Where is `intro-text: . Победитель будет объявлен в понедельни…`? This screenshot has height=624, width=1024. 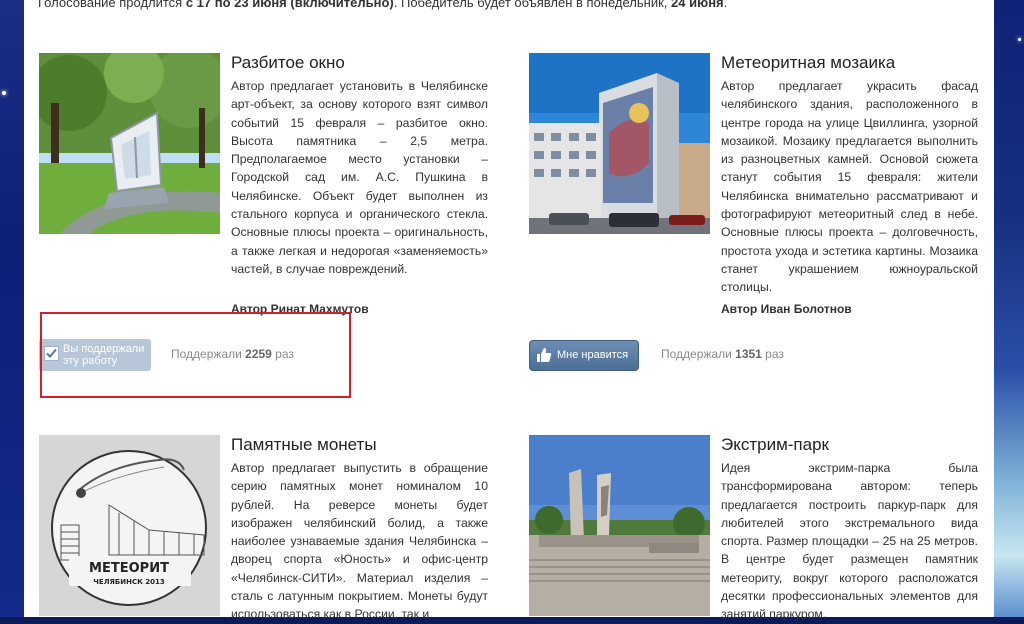 intro-text: . Победитель будет объявлен в понедельни… is located at coordinates (532, 5).